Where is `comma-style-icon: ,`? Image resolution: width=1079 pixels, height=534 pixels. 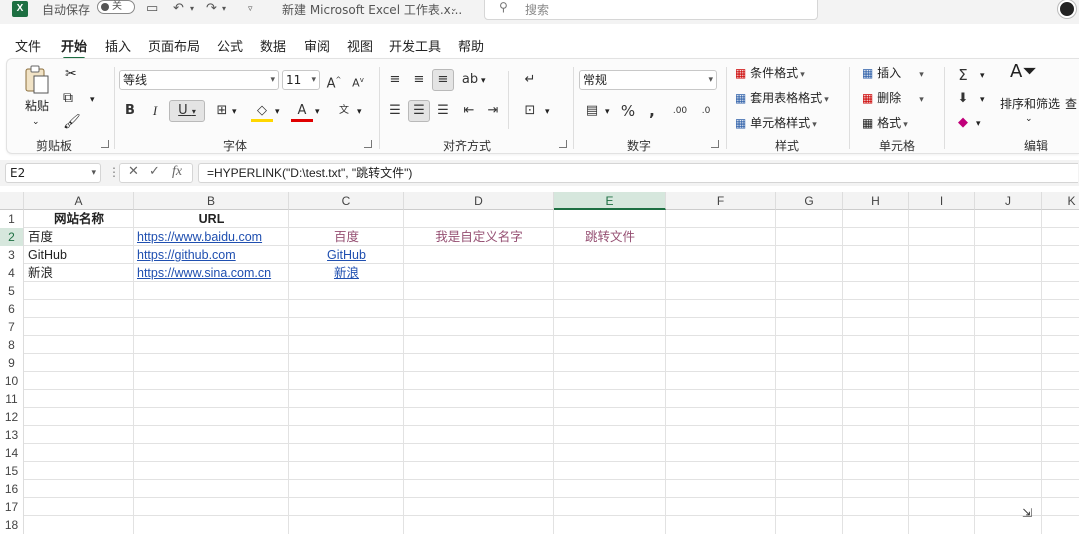 comma-style-icon: , is located at coordinates (652, 111).